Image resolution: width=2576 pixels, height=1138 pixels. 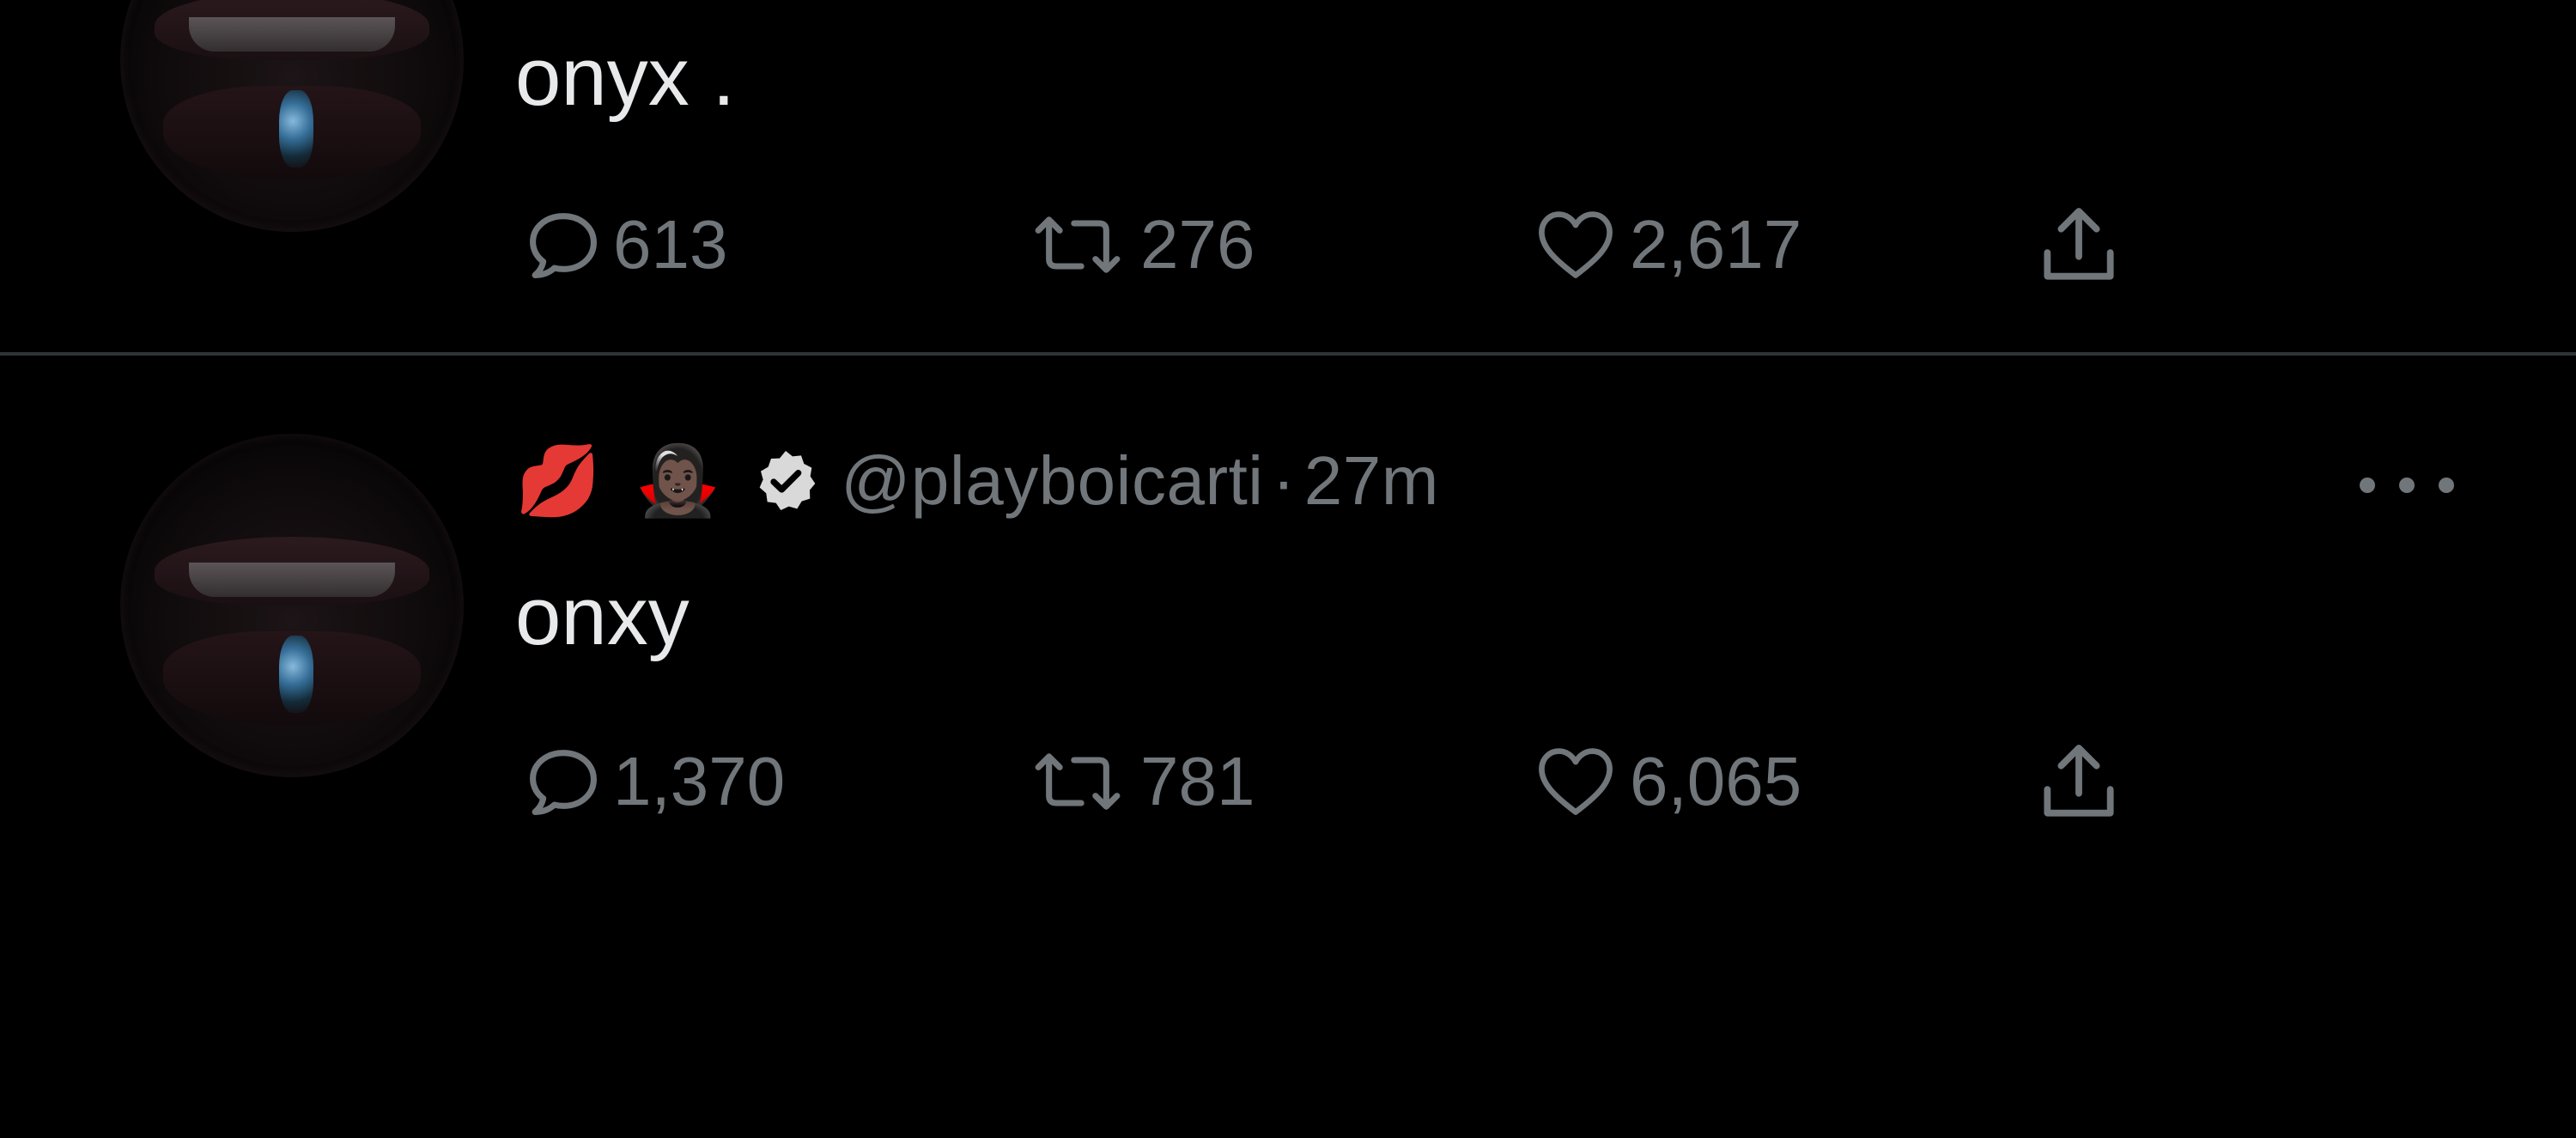 I want to click on tweet-actions: 613 276 2,617, so click(x=1288, y=245).